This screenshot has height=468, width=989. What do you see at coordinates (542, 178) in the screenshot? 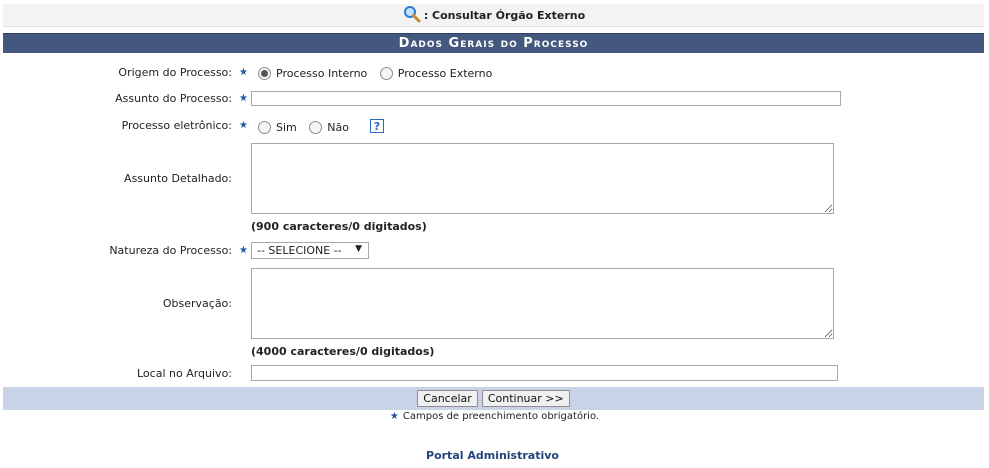
I see `assunto-detalhado-textarea` at bounding box center [542, 178].